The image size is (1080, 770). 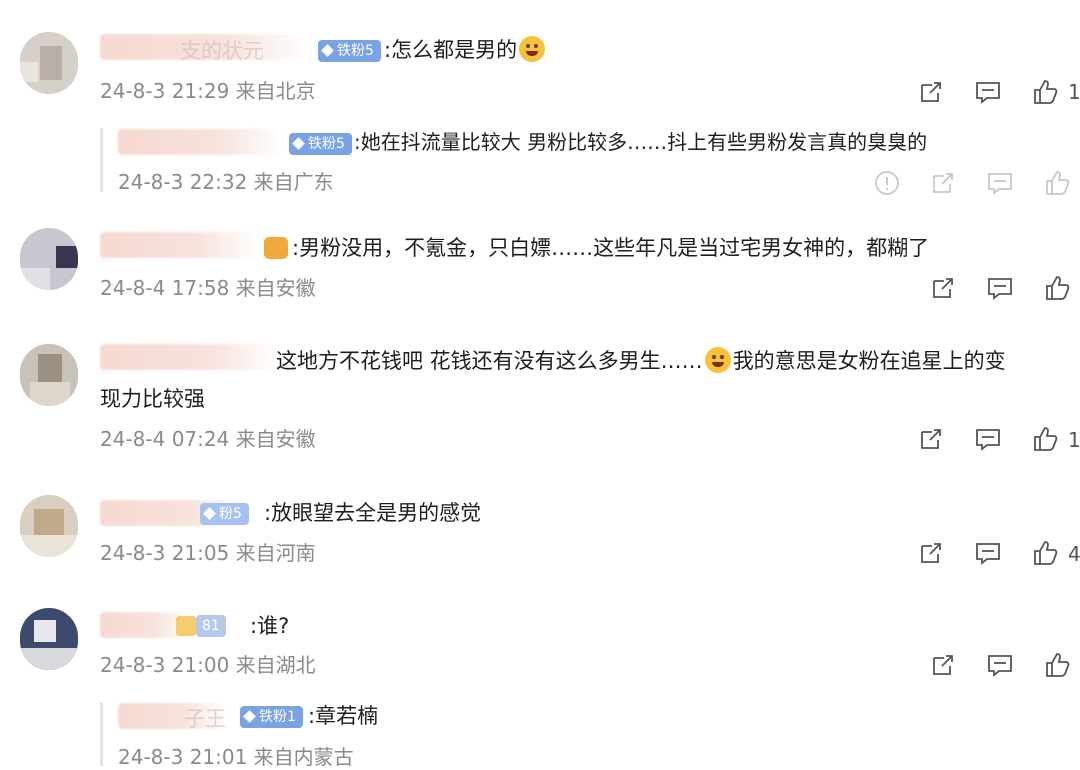 I want to click on comment-text-continued: 现力比较强, so click(x=152, y=399).